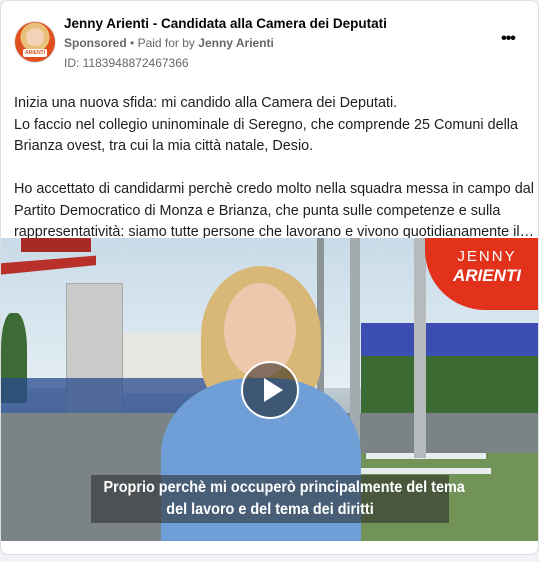  I want to click on paid-for-by-name: Jenny Arienti, so click(236, 43).